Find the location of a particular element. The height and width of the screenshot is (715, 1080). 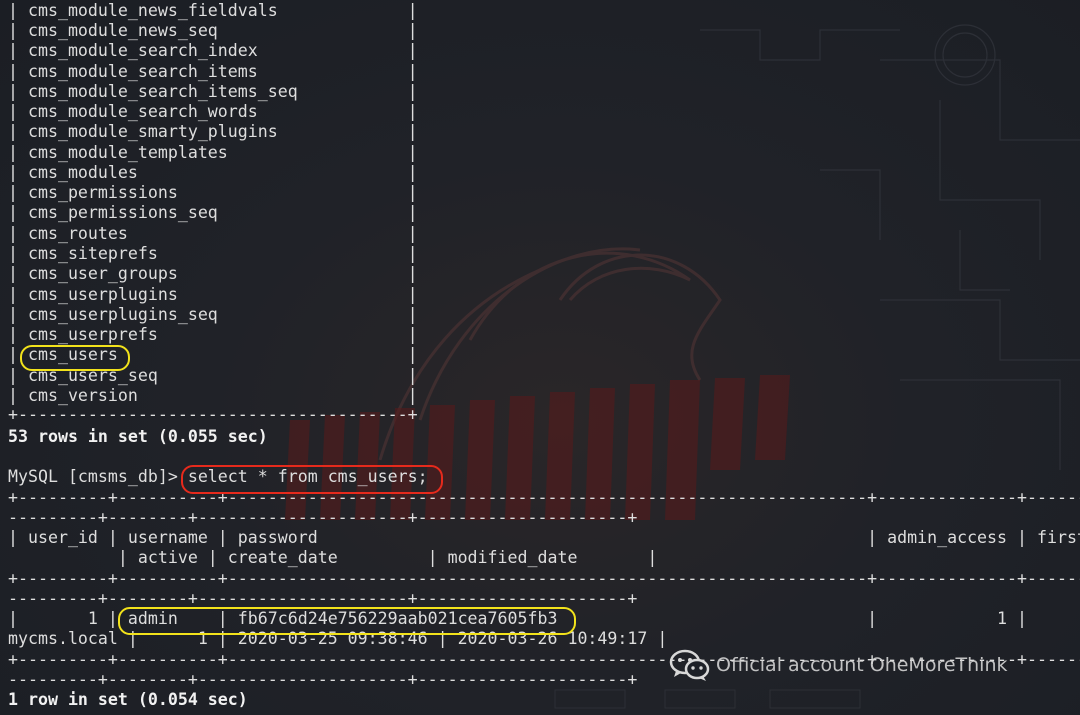

table-list-line: | cms_module_templates | is located at coordinates (213, 152).